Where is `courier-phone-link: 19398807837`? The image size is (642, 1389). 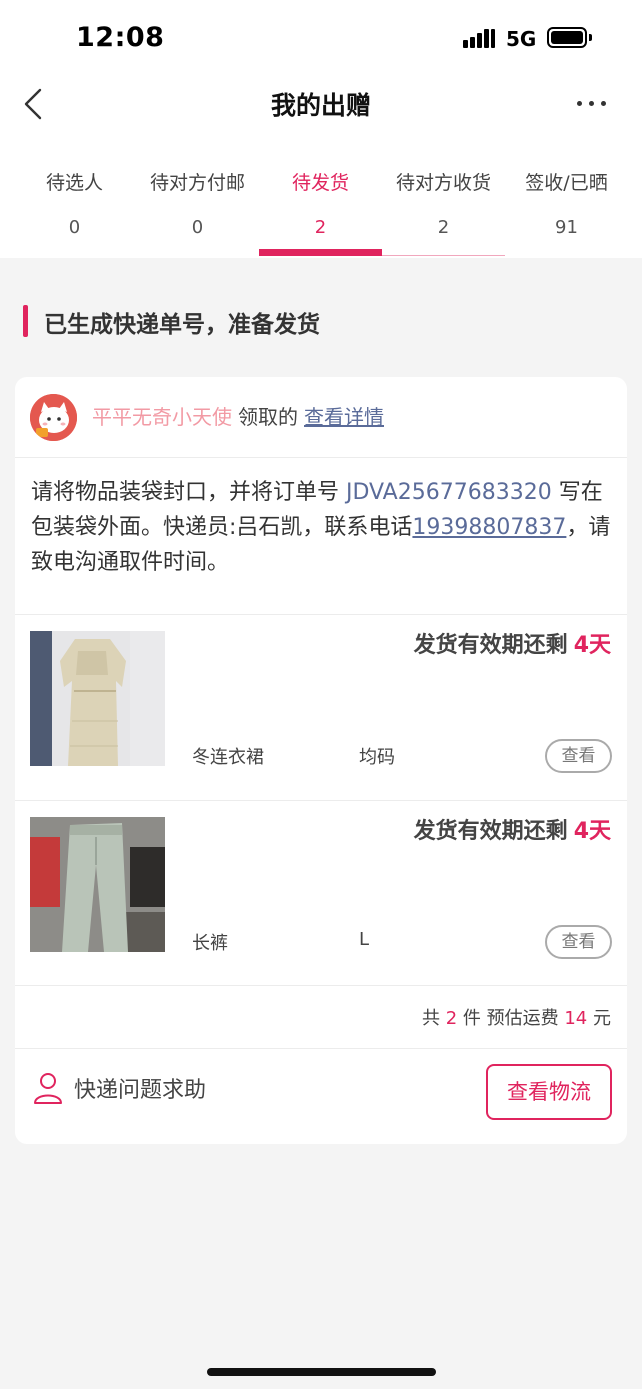
courier-phone-link: 19398807837 is located at coordinates (489, 527).